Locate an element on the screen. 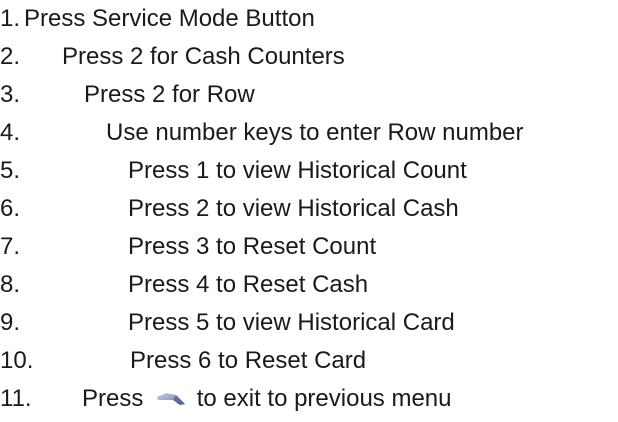  back-arrow-key-icon is located at coordinates (171, 398).